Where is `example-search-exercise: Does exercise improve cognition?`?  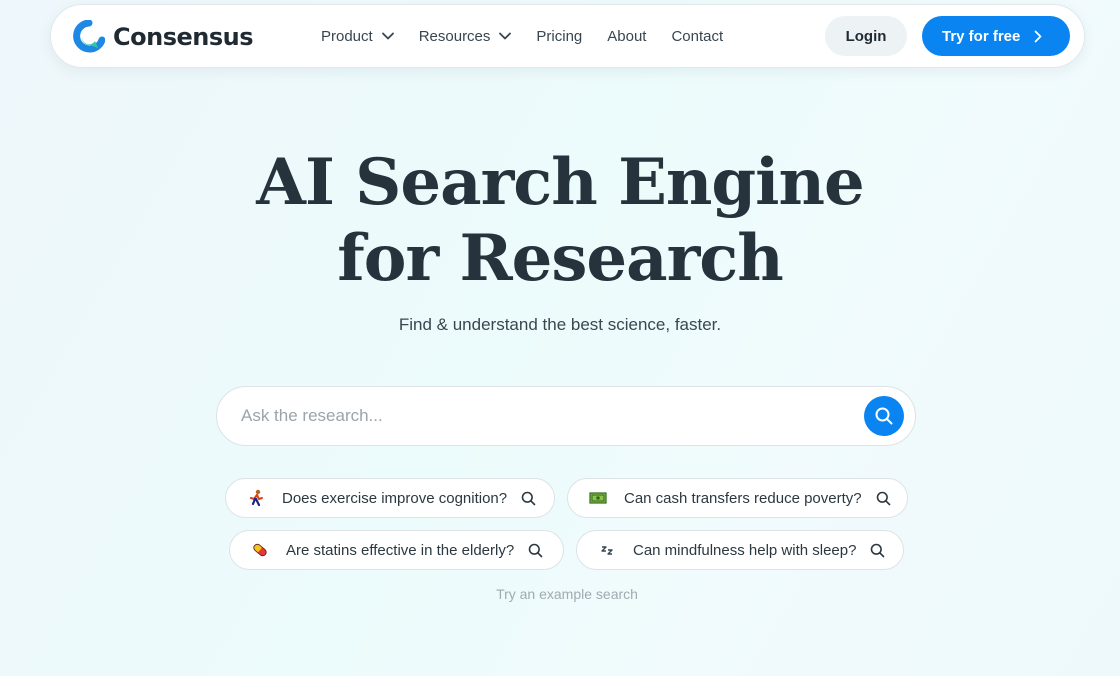 example-search-exercise: Does exercise improve cognition? is located at coordinates (390, 498).